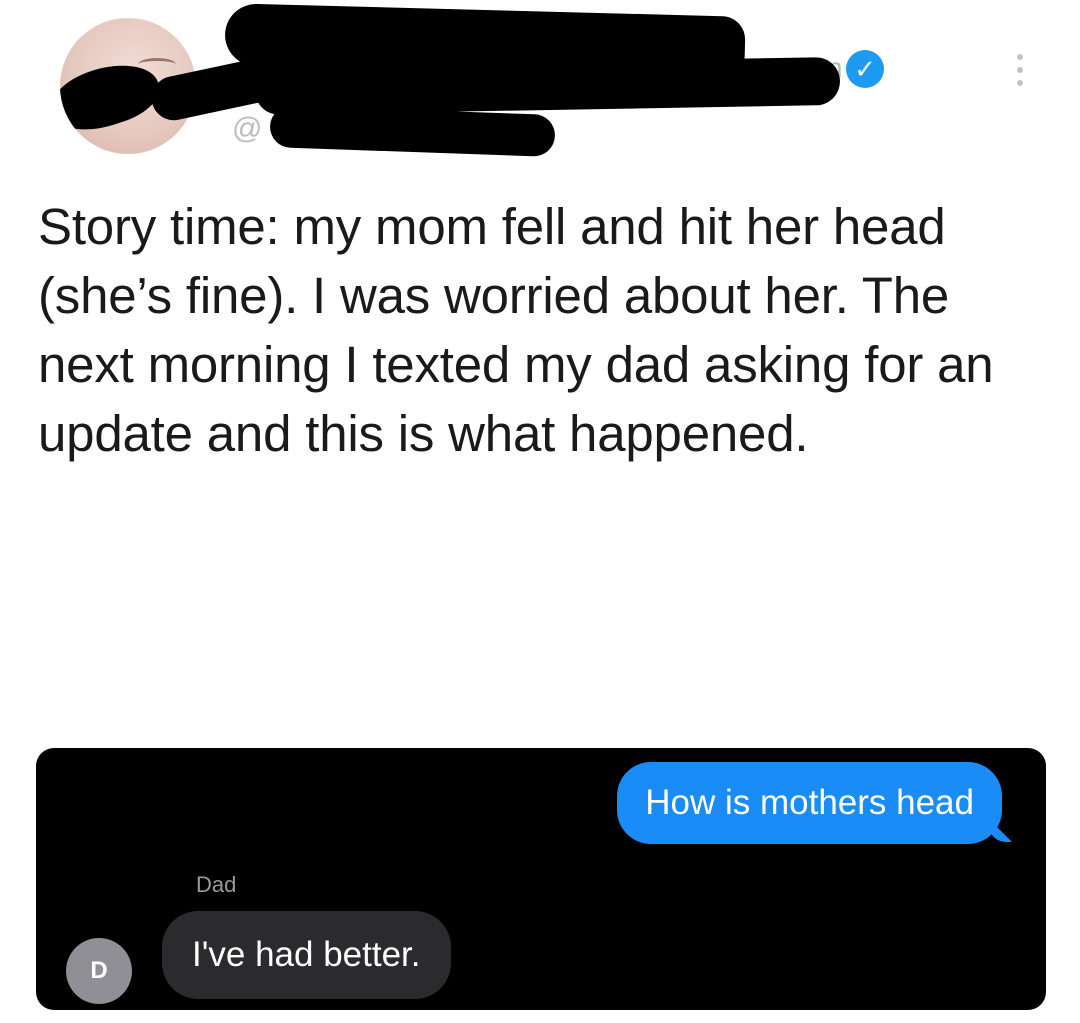  Describe the element at coordinates (865, 69) in the screenshot. I see `verified-badge-icon: ✓` at that location.